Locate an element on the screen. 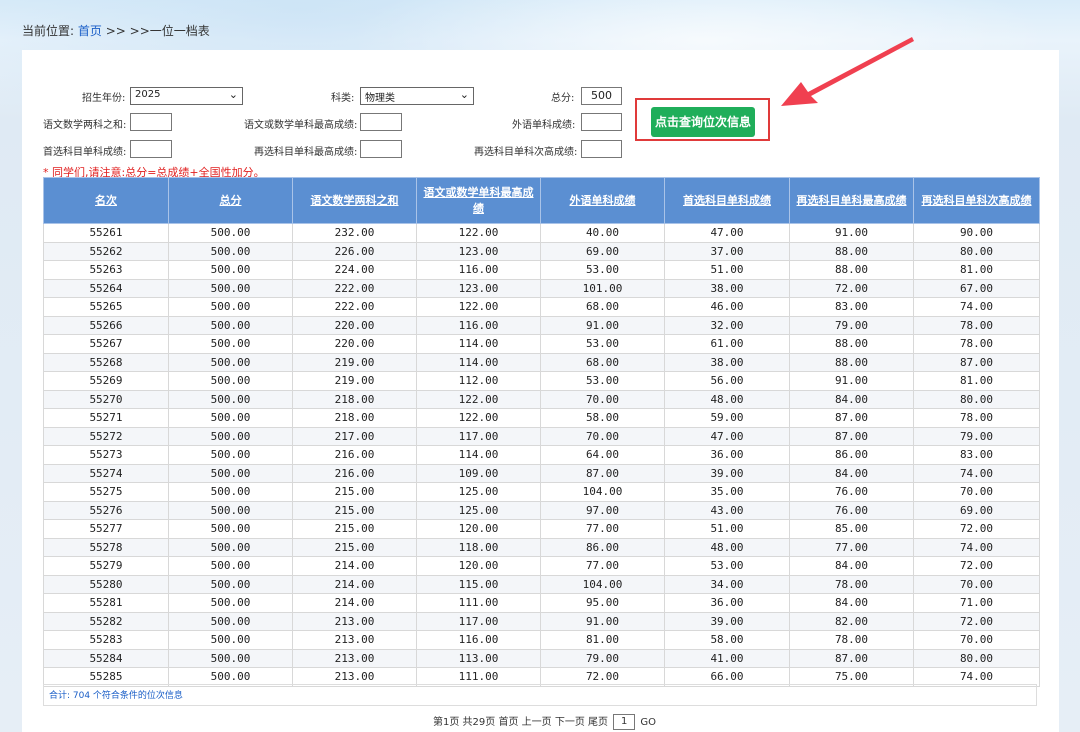 This screenshot has height=732, width=1080. pagination: 第1页 共29页 首页 上一页 下一页 尾页 1 GO is located at coordinates (544, 721).